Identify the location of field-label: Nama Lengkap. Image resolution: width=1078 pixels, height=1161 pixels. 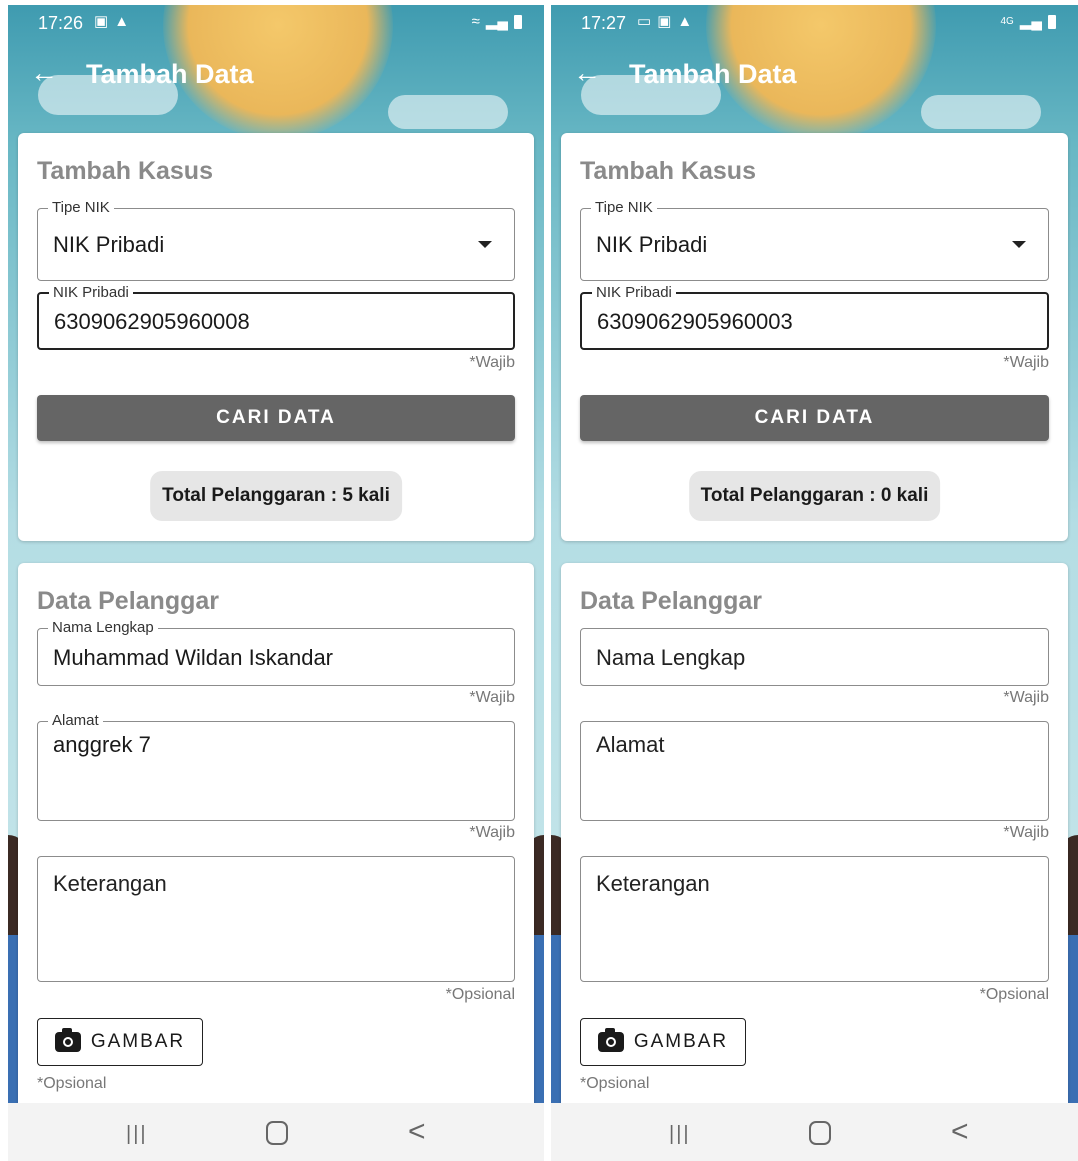
(103, 627).